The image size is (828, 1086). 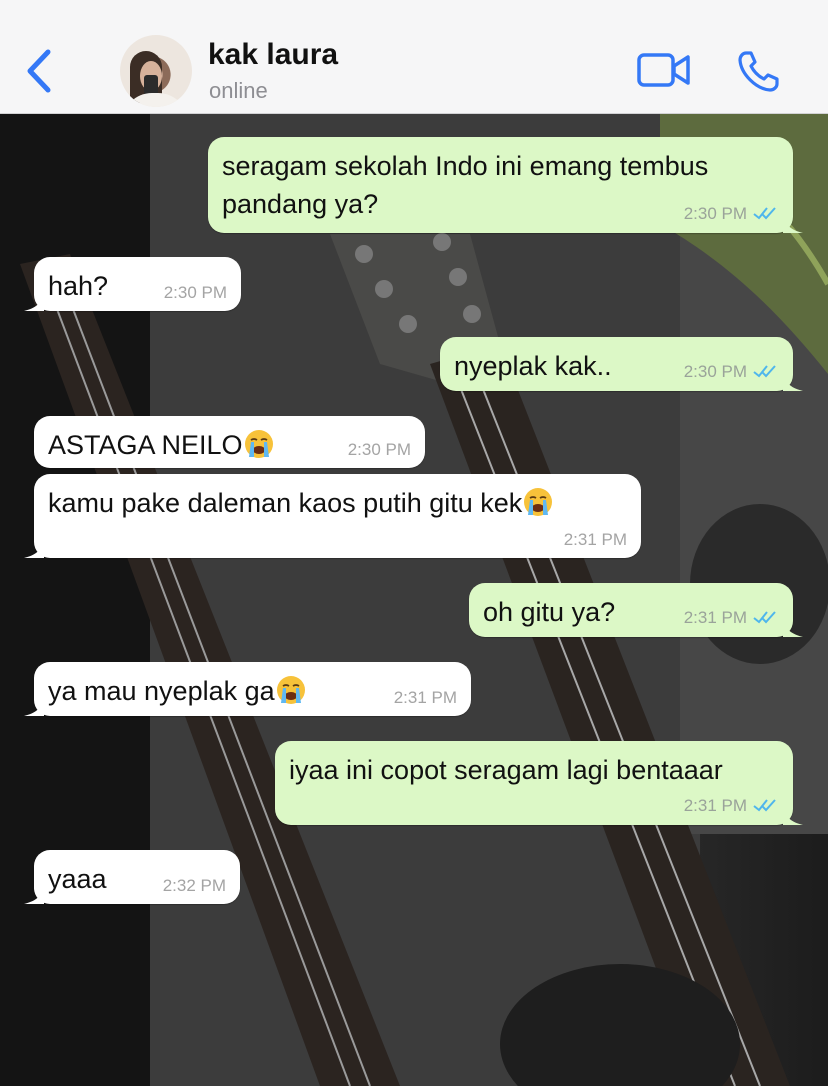 What do you see at coordinates (132, 877) in the screenshot?
I see `message-bubble-incoming: yaaa 2:32 PM` at bounding box center [132, 877].